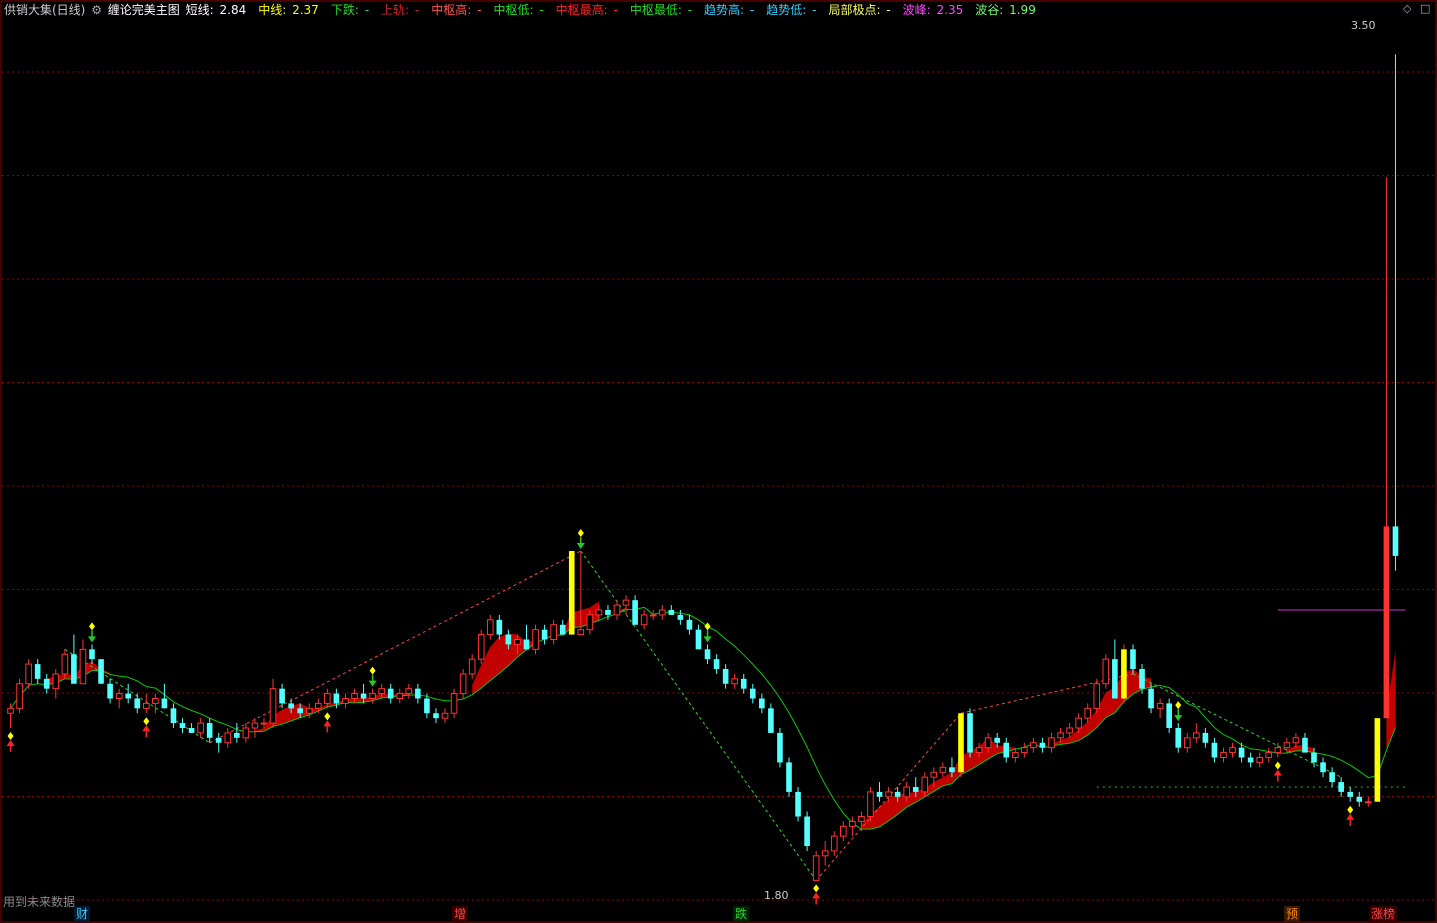  What do you see at coordinates (401, 10) in the screenshot?
I see `indicator-item: 上轨: -` at bounding box center [401, 10].